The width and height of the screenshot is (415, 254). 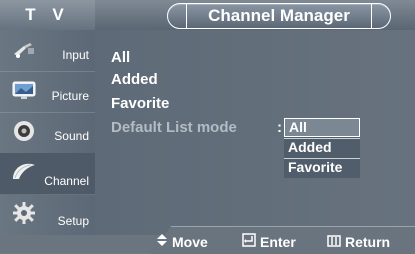 What do you see at coordinates (134, 79) in the screenshot?
I see `menu-item-added: Added` at bounding box center [134, 79].